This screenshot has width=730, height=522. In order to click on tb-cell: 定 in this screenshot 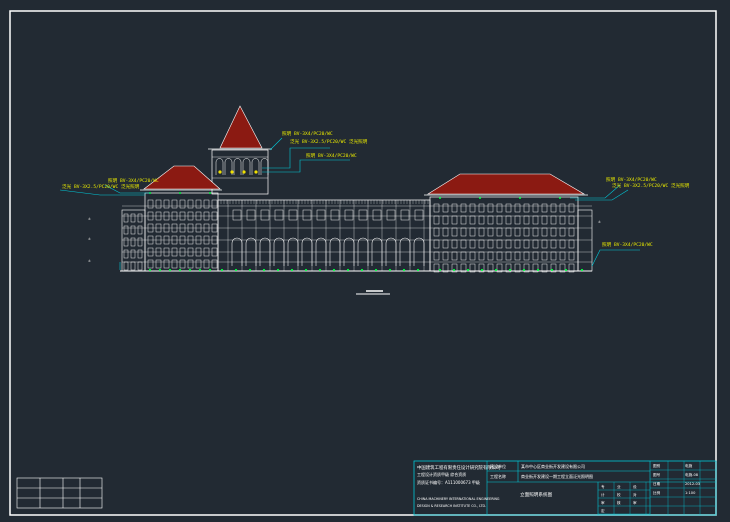, I will do `click(603, 510)`.